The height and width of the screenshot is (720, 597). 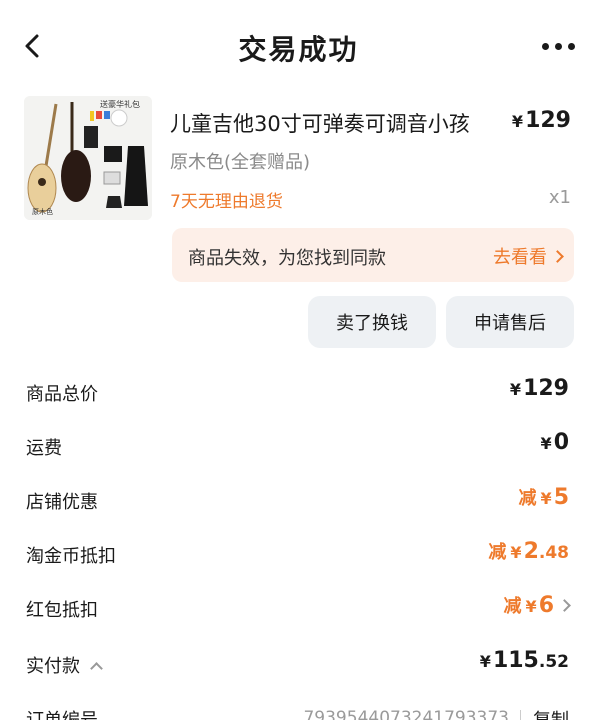 What do you see at coordinates (539, 388) in the screenshot?
I see `total-price-value: ¥129` at bounding box center [539, 388].